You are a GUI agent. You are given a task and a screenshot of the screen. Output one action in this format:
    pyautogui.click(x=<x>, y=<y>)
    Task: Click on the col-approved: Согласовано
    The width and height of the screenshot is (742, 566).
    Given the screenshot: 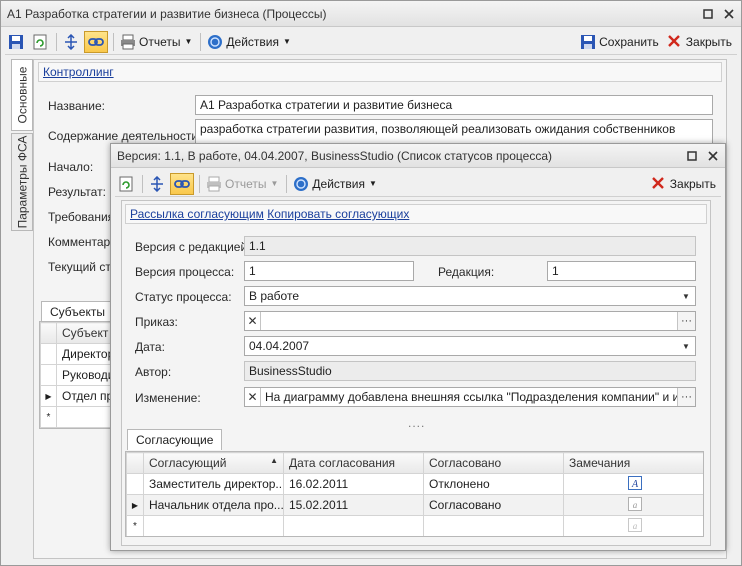 What is the action you would take?
    pyautogui.click(x=493, y=463)
    